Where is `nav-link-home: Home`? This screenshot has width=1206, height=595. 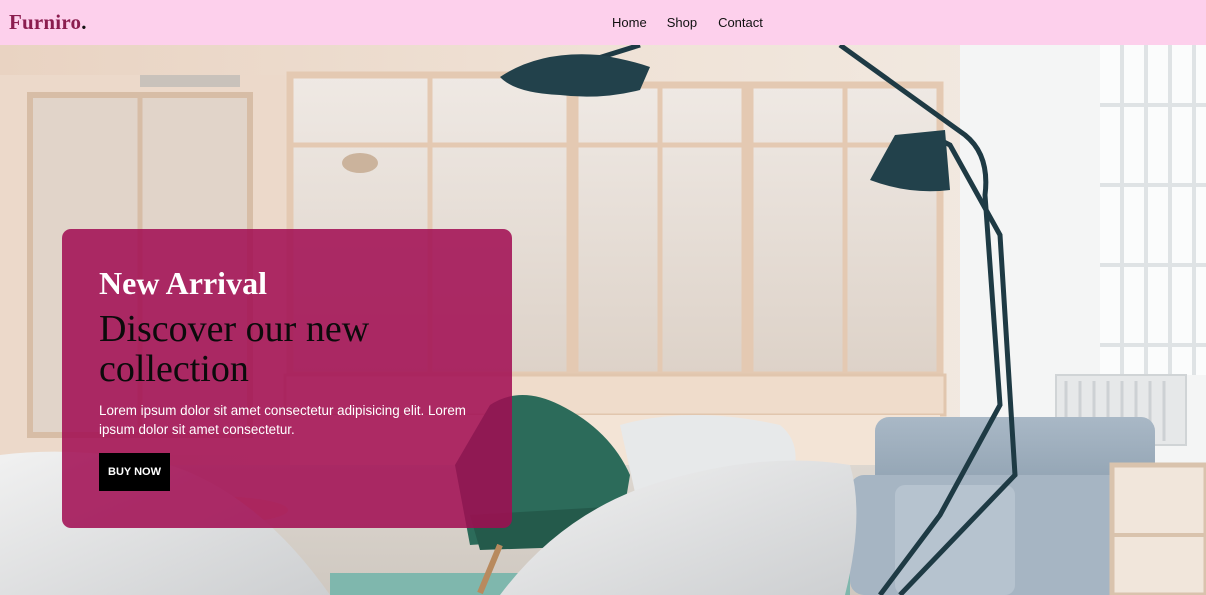 nav-link-home: Home is located at coordinates (629, 22).